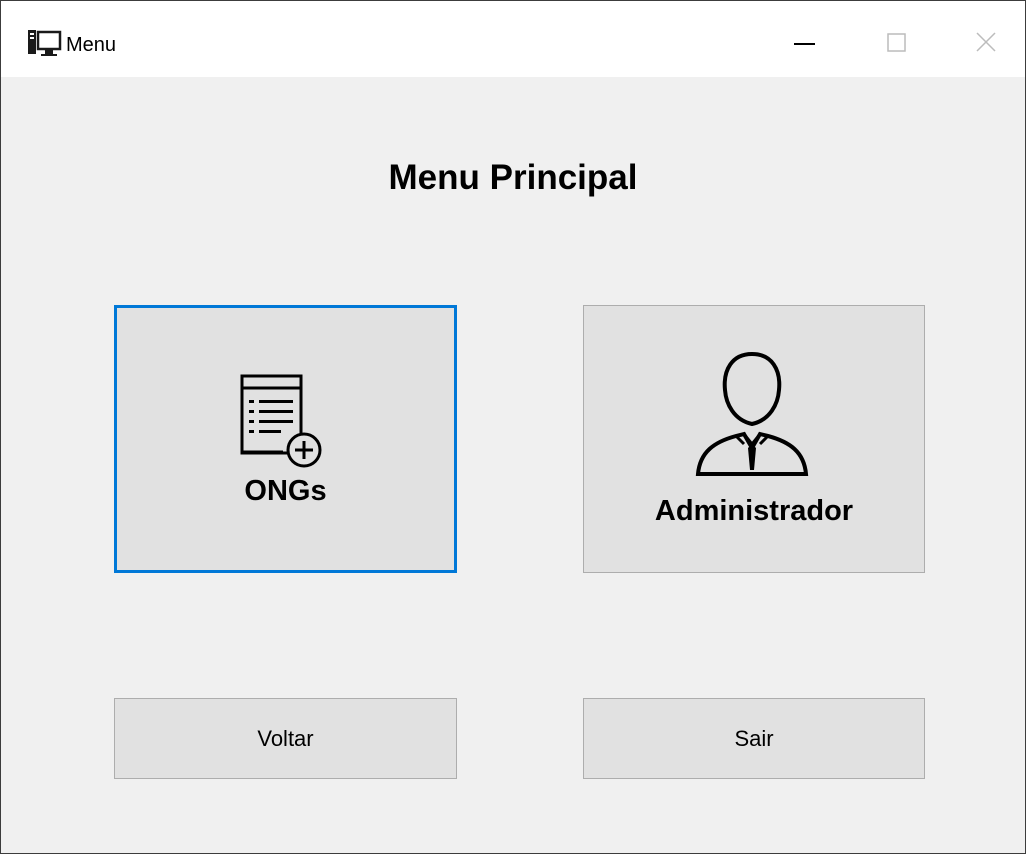  I want to click on maximize-icon, so click(896, 42).